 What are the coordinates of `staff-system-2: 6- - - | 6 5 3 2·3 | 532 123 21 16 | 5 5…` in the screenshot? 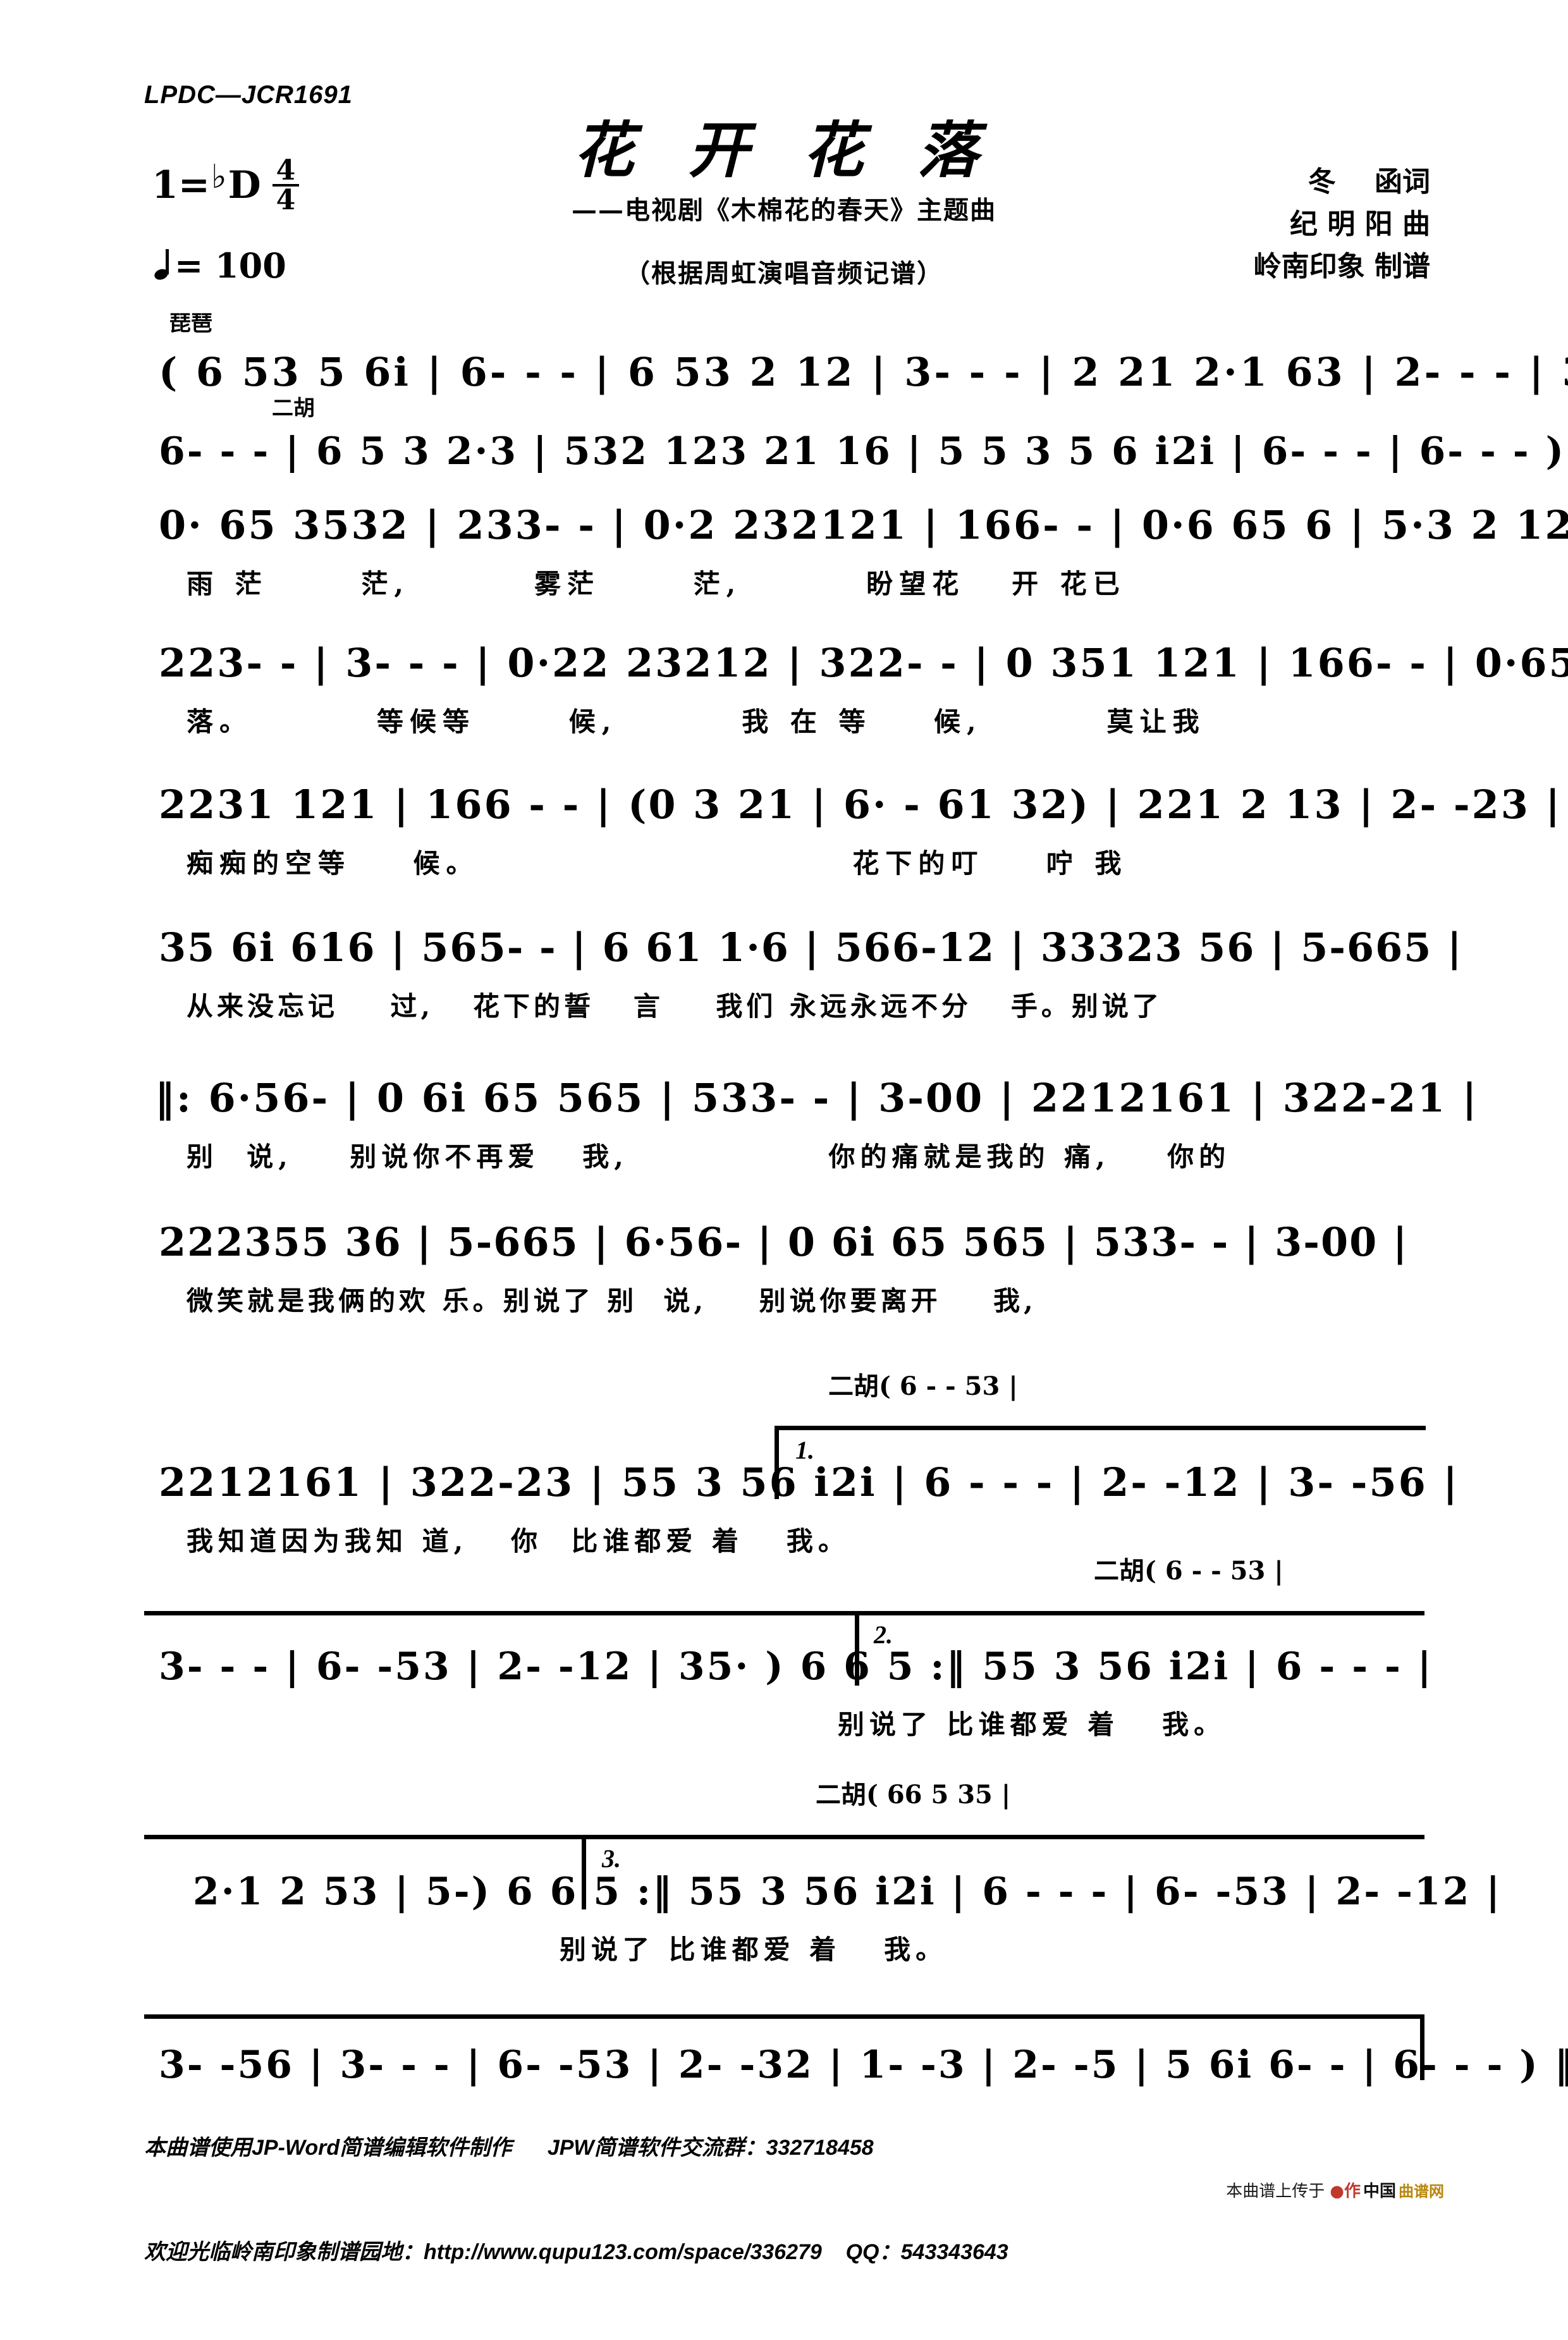 It's located at (784, 448).